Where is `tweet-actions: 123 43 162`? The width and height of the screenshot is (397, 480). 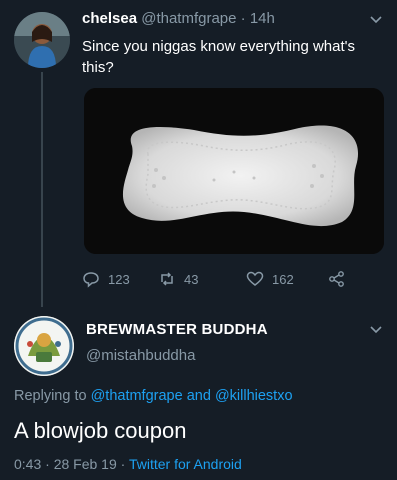
tweet-actions: 123 43 162 is located at coordinates (227, 280).